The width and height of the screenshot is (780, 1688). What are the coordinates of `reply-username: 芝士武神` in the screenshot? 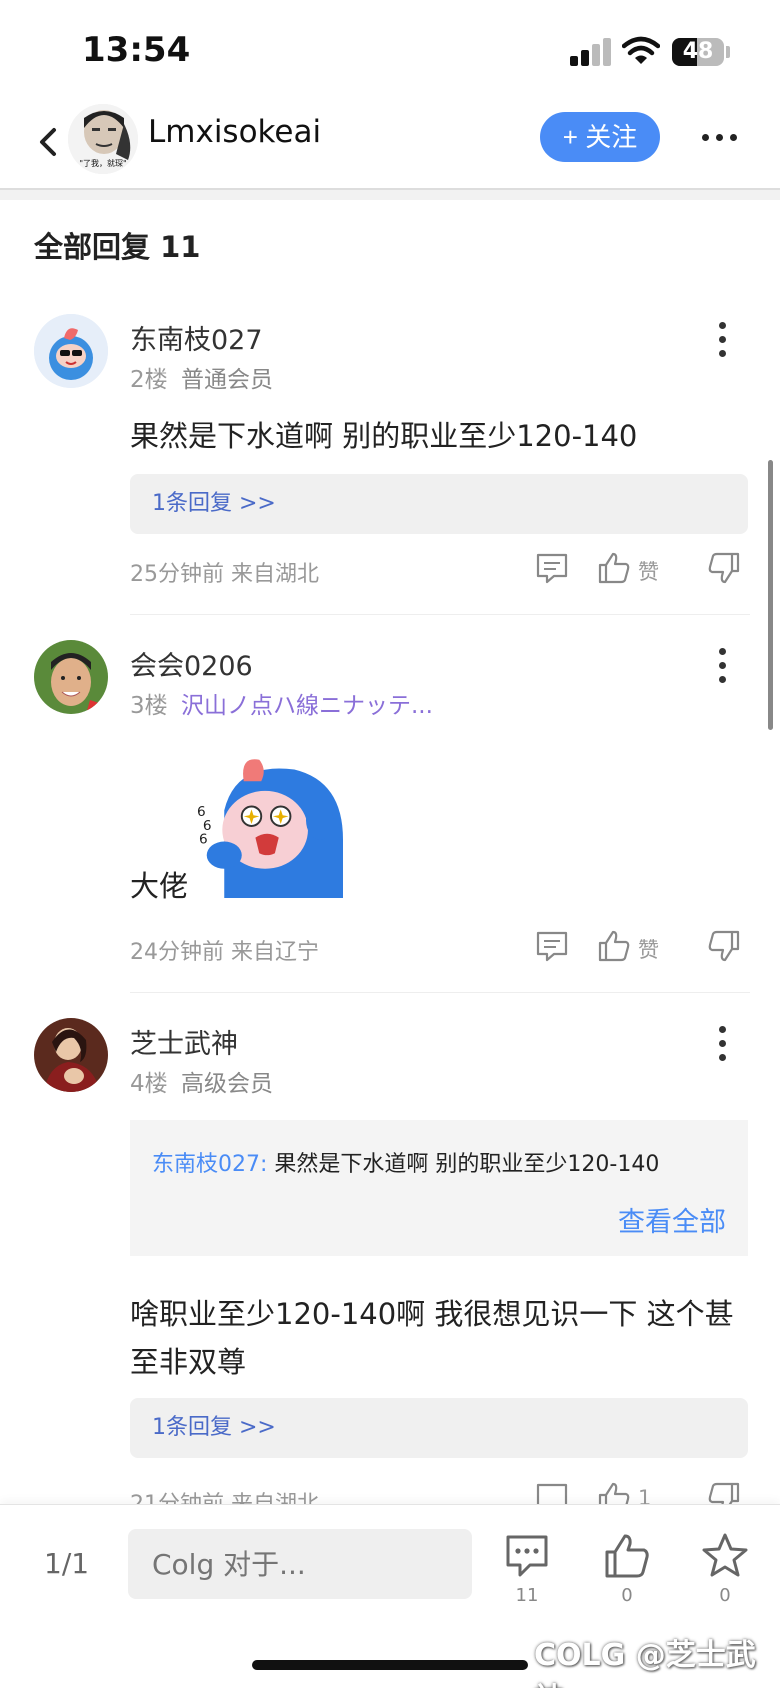 It's located at (184, 1041).